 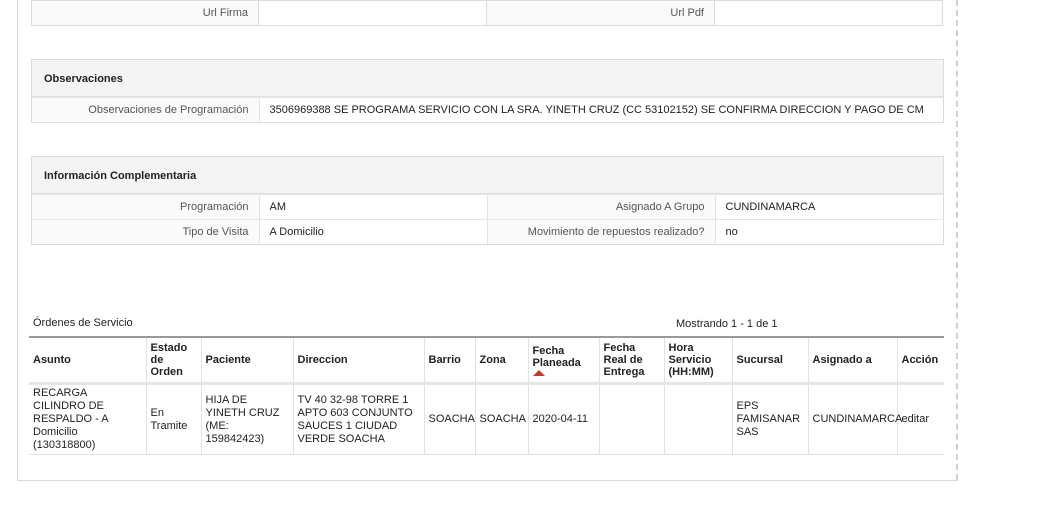 What do you see at coordinates (600, 207) in the screenshot?
I see `grupo-label: Asignado A Grupo` at bounding box center [600, 207].